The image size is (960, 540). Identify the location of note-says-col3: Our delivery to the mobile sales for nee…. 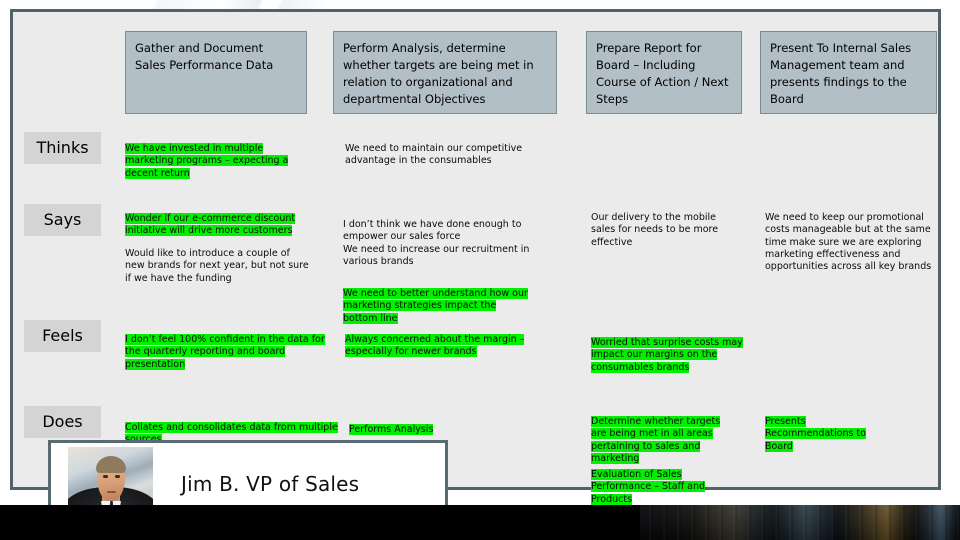
(666, 224).